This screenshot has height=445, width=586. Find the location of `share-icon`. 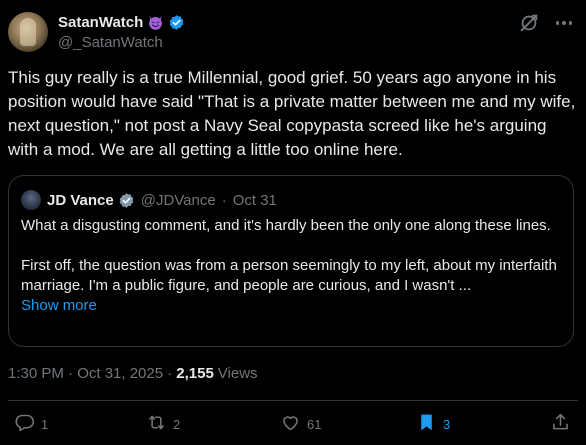

share-icon is located at coordinates (560, 424).